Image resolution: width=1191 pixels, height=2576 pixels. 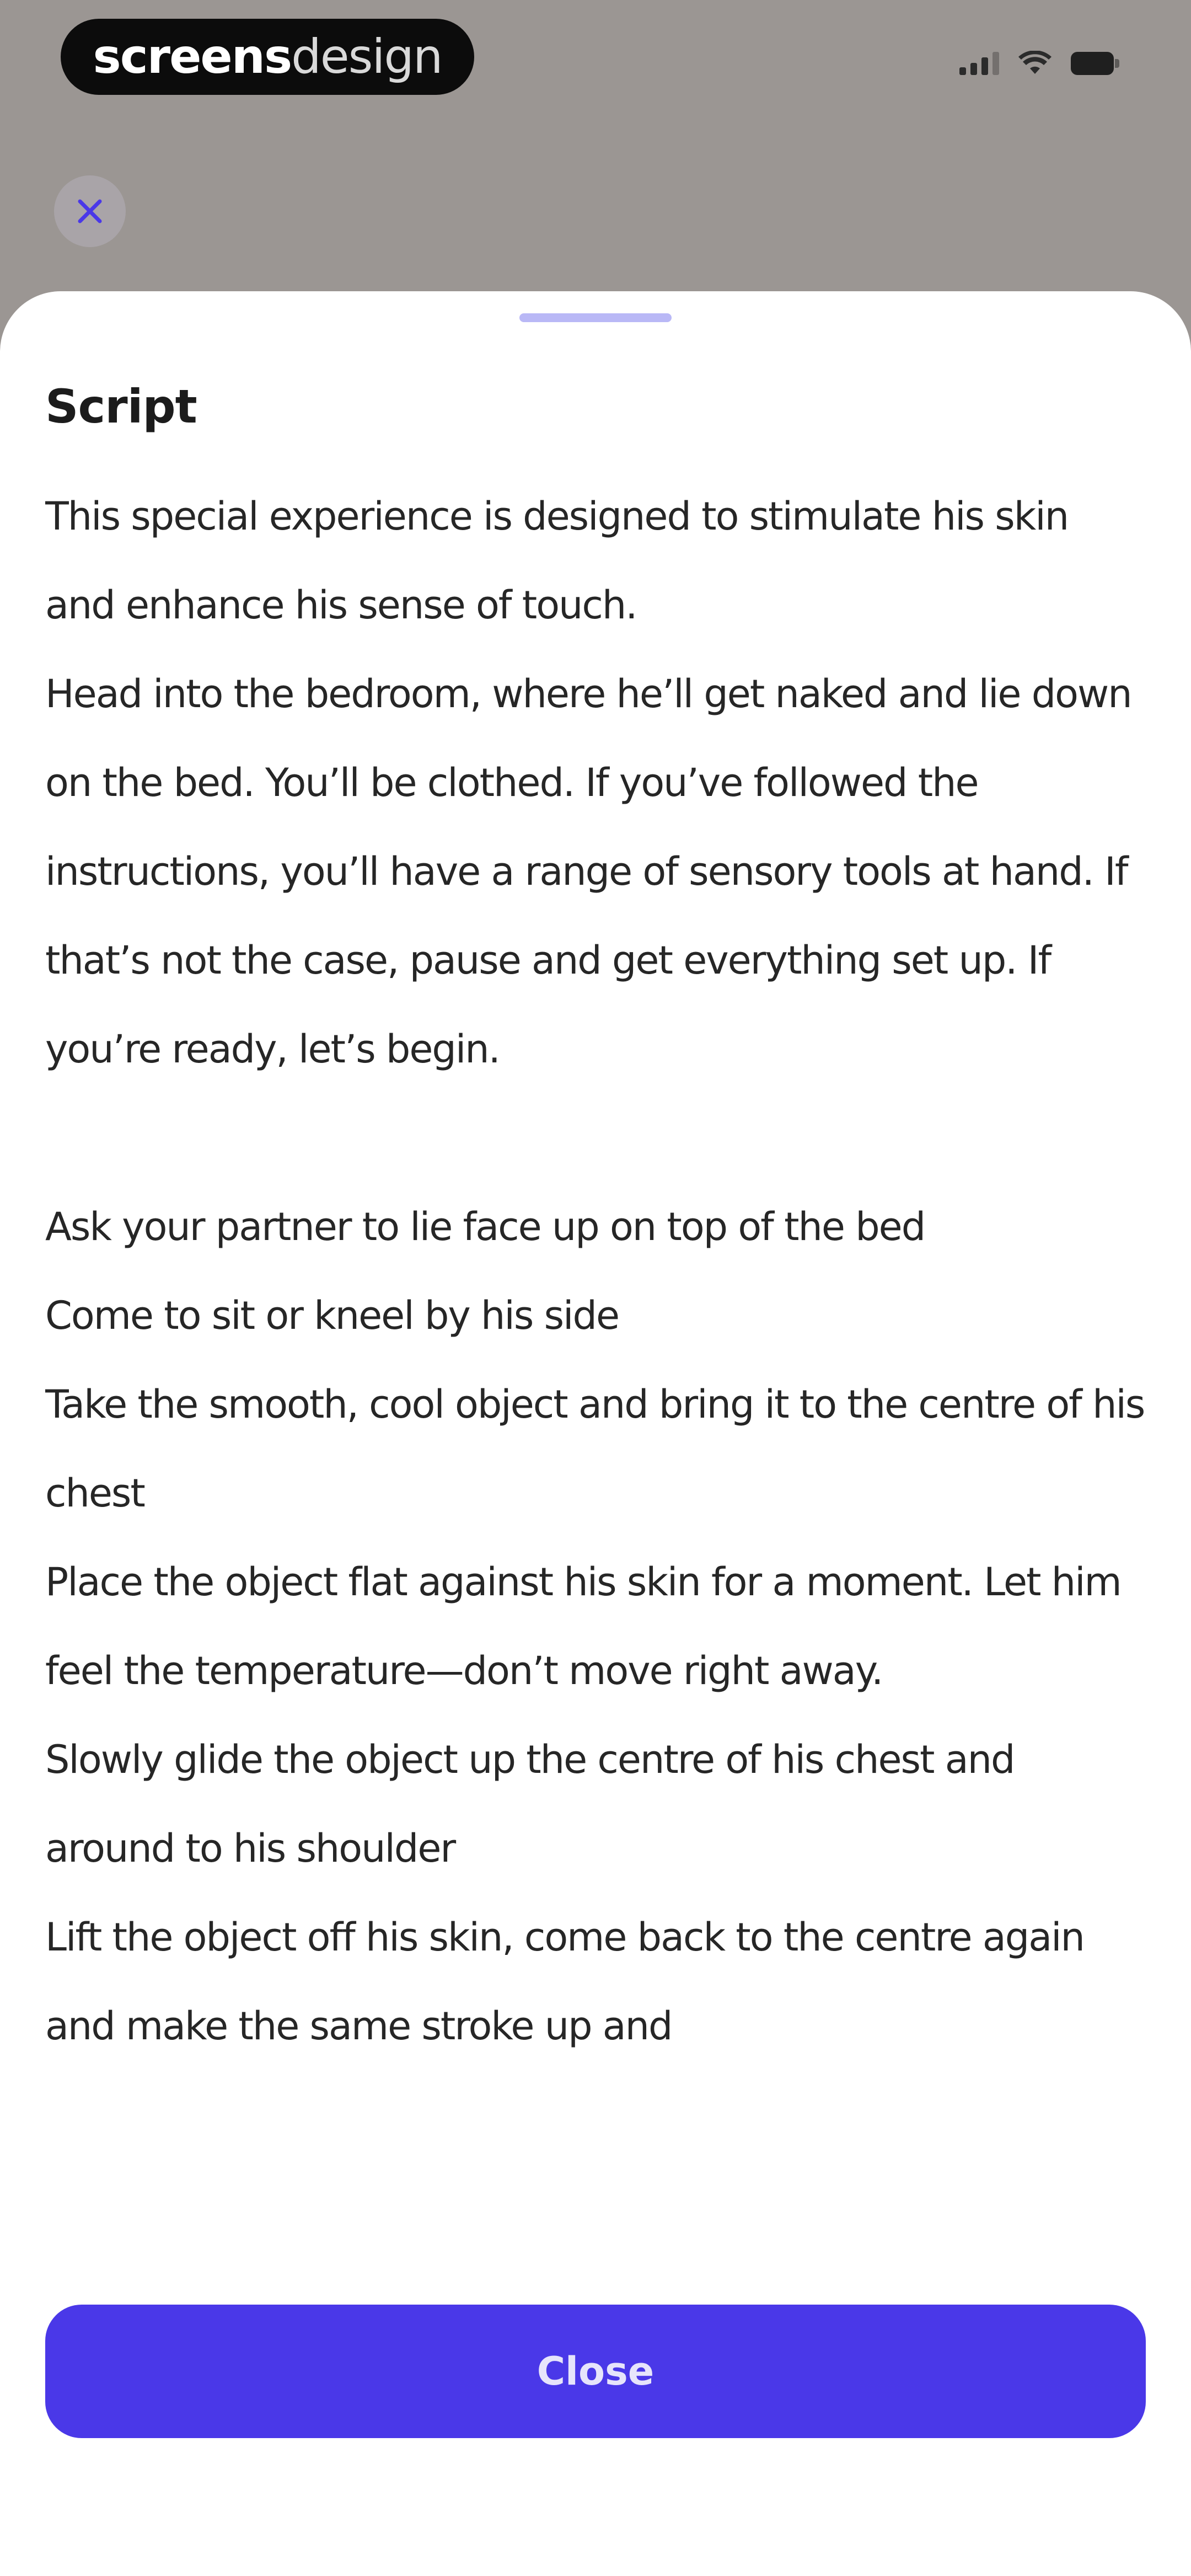 What do you see at coordinates (367, 56) in the screenshot?
I see `brand-wordmark-light: design` at bounding box center [367, 56].